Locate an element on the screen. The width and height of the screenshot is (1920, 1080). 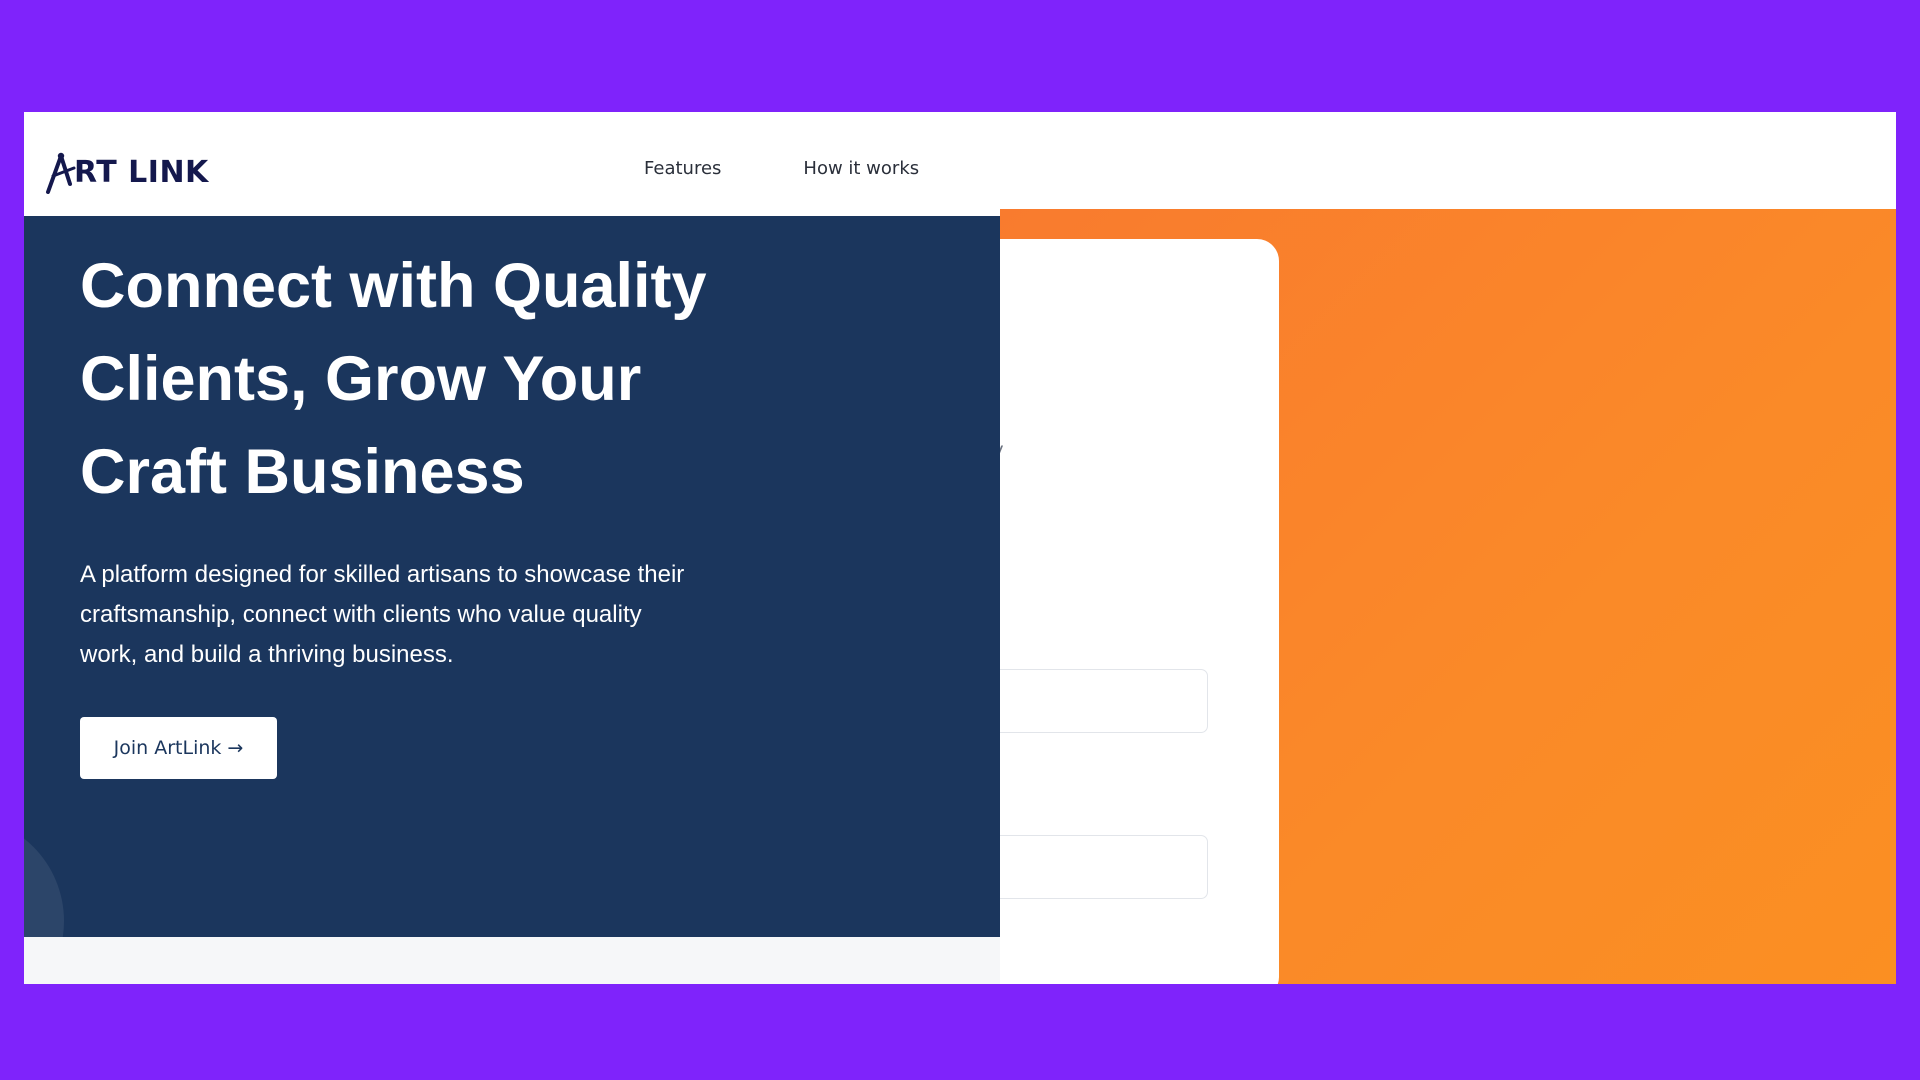
decorative-circle is located at coordinates (44, 876).